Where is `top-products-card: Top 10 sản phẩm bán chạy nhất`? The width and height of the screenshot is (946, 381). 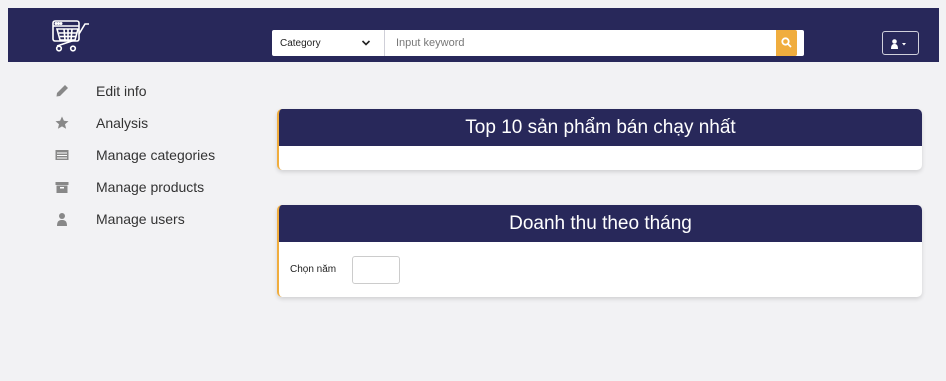 top-products-card: Top 10 sản phẩm bán chạy nhất is located at coordinates (599, 139).